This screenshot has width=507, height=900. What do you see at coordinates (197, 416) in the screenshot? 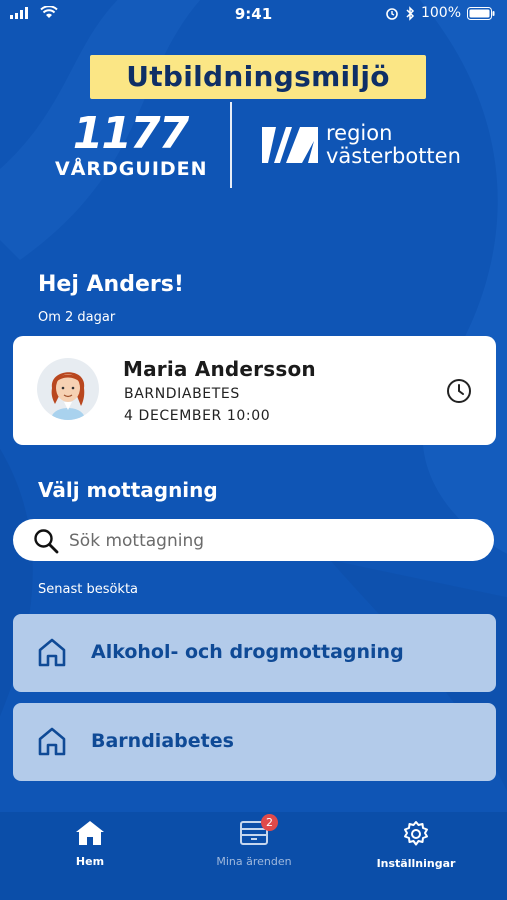
I see `appointment-datetime: 4 DECEMBER 10:00` at bounding box center [197, 416].